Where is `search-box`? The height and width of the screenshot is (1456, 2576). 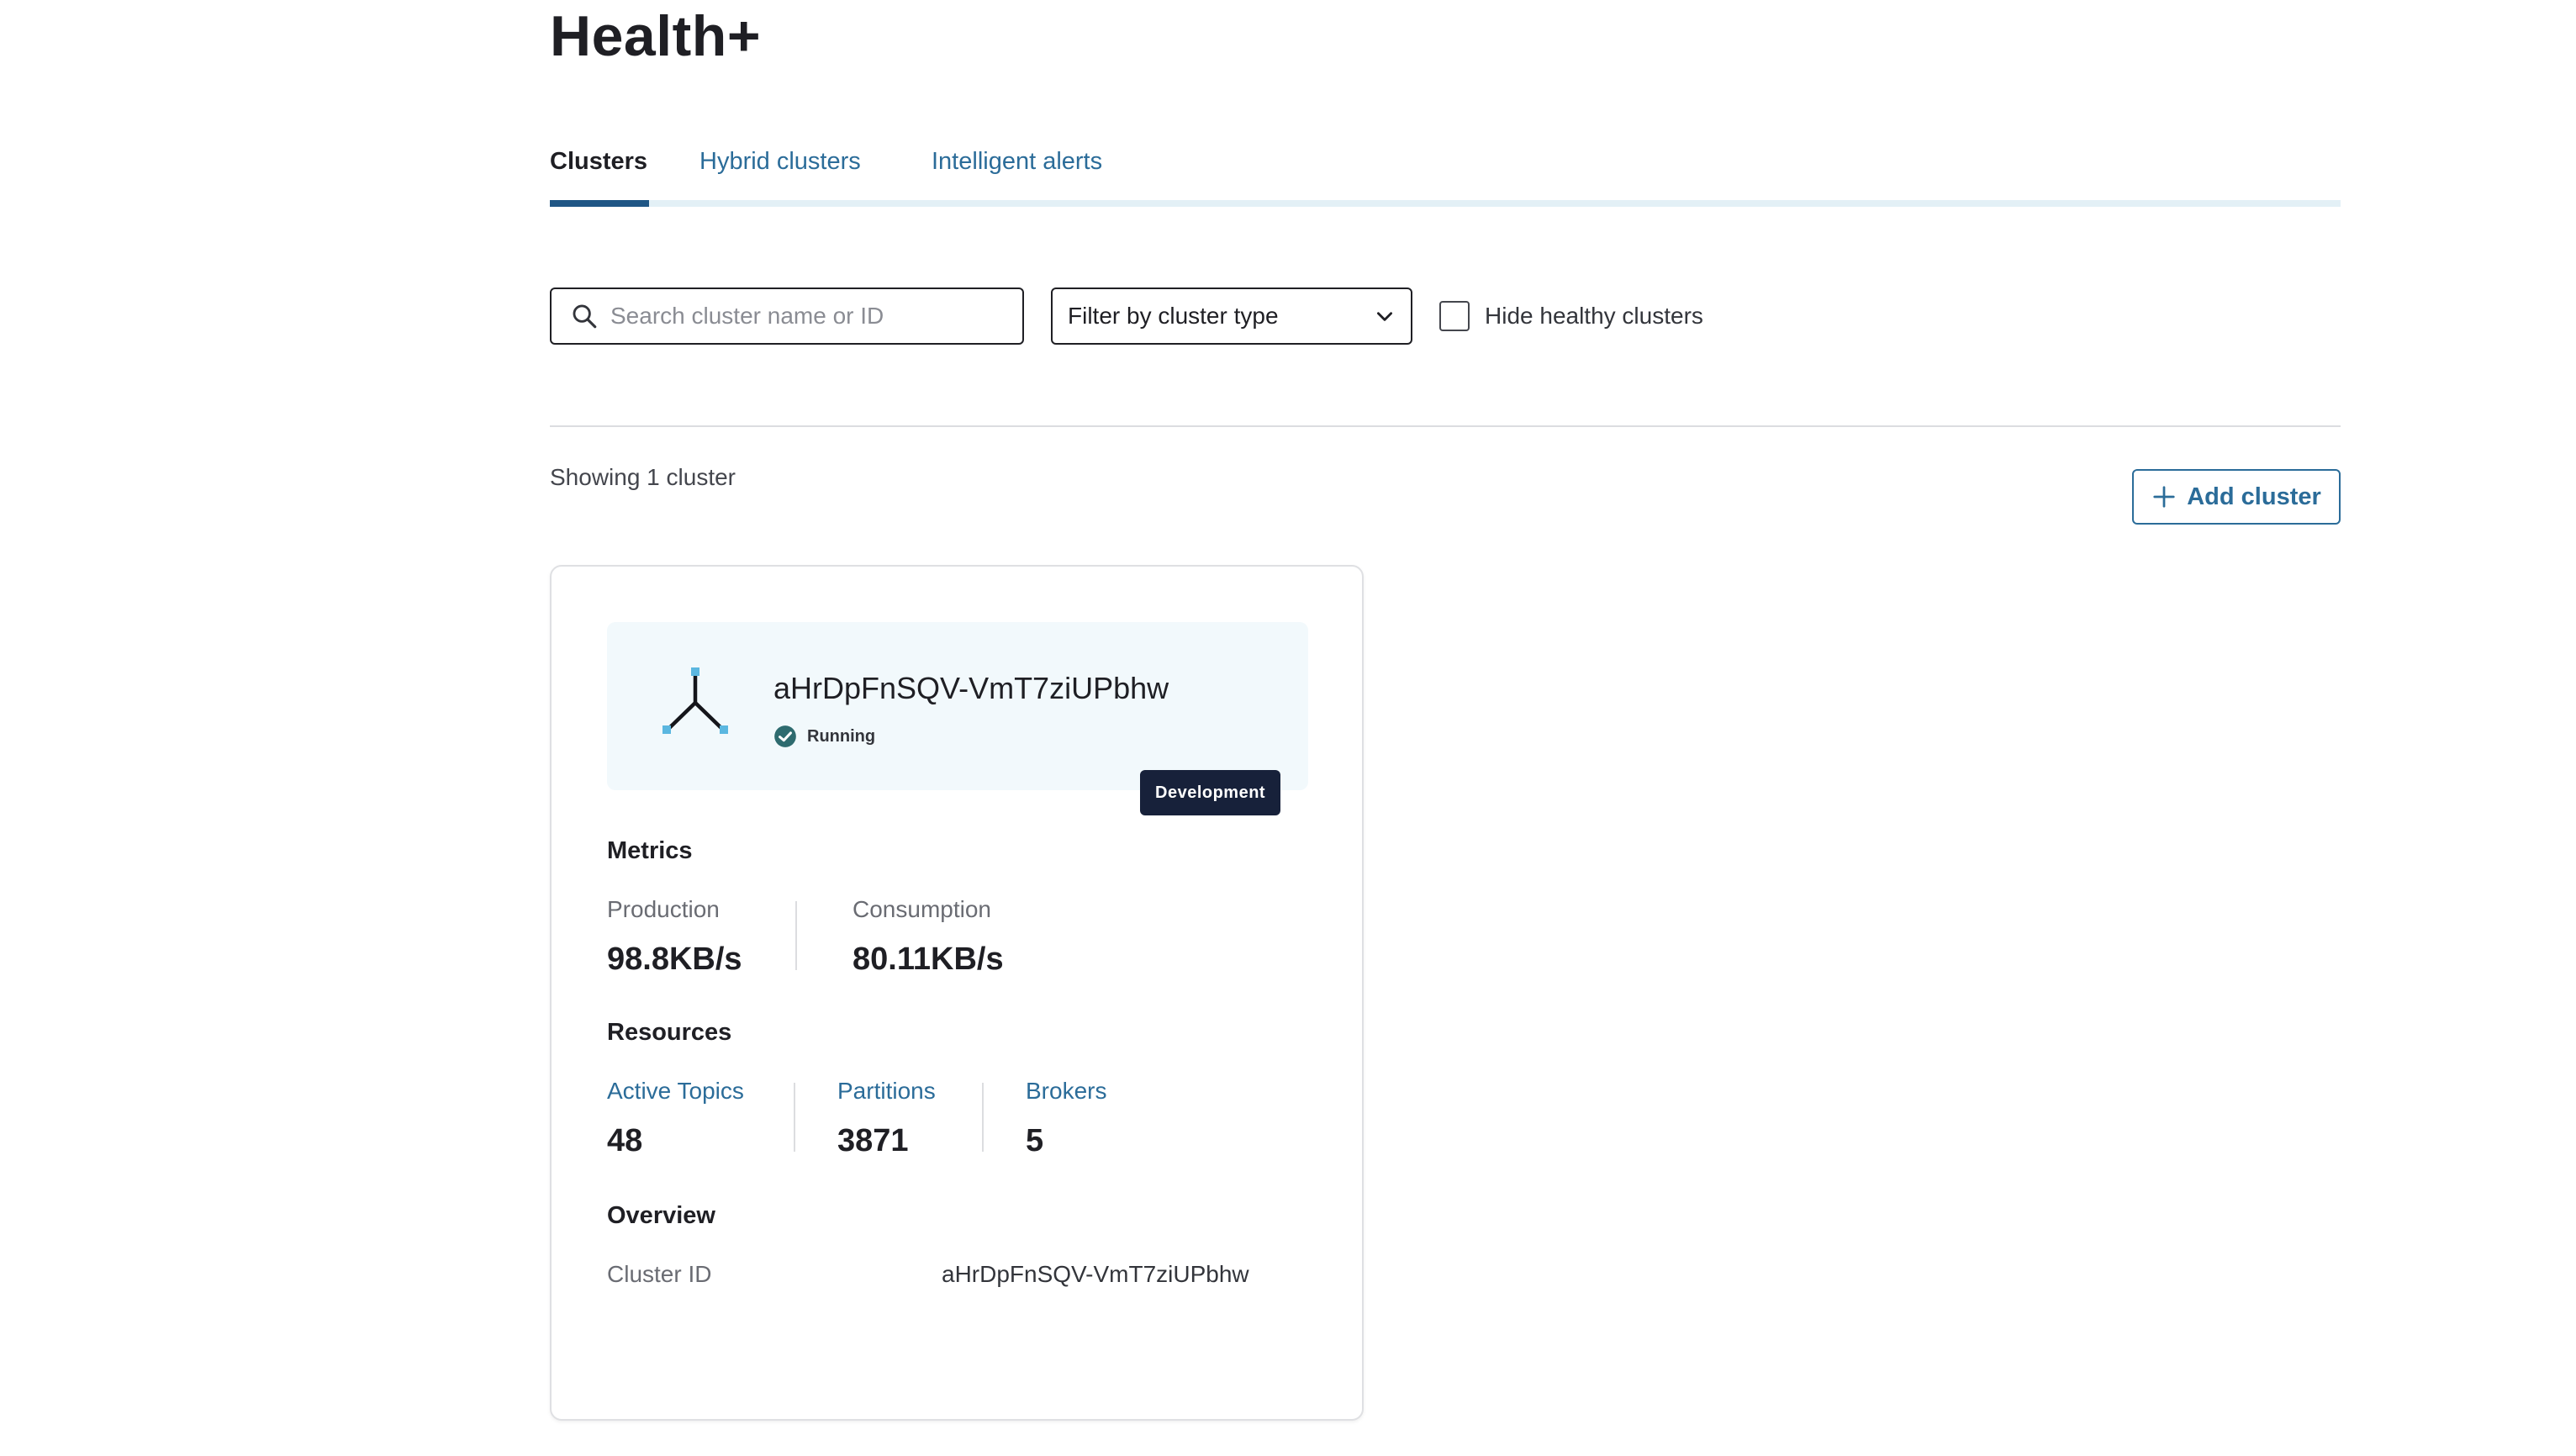 search-box is located at coordinates (787, 316).